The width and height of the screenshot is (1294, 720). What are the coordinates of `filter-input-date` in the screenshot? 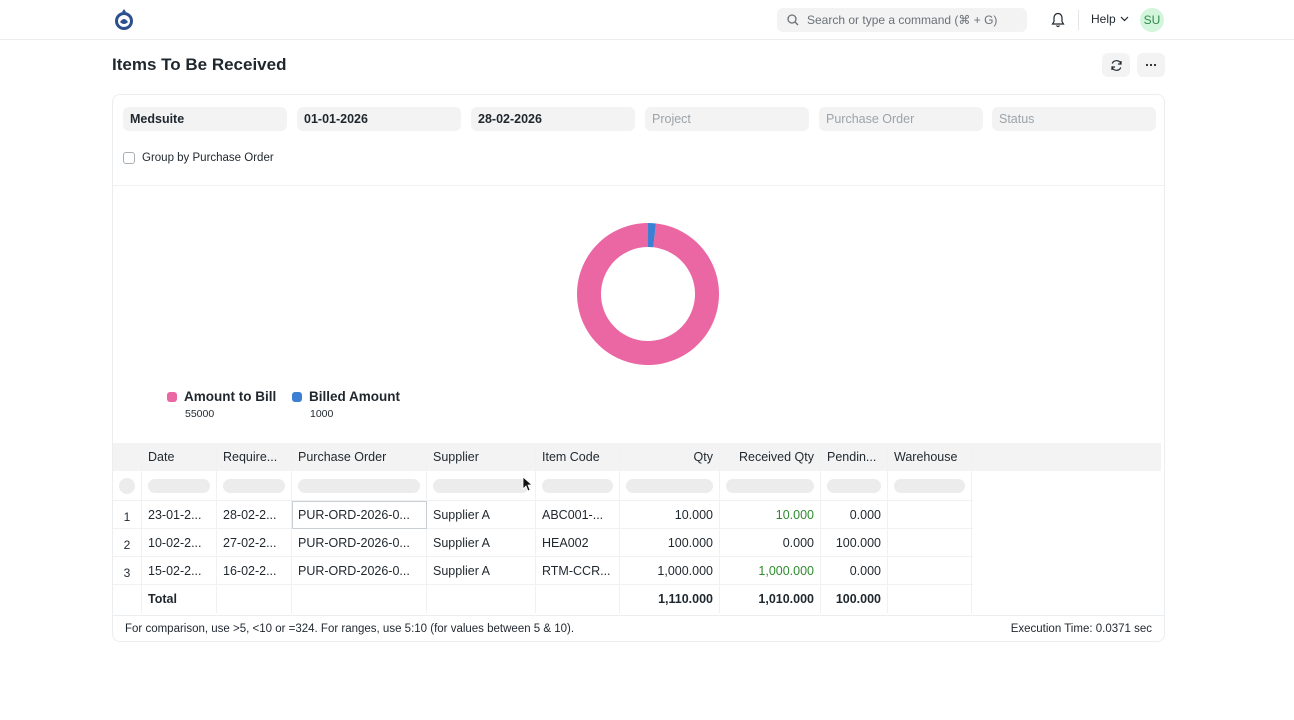 It's located at (179, 486).